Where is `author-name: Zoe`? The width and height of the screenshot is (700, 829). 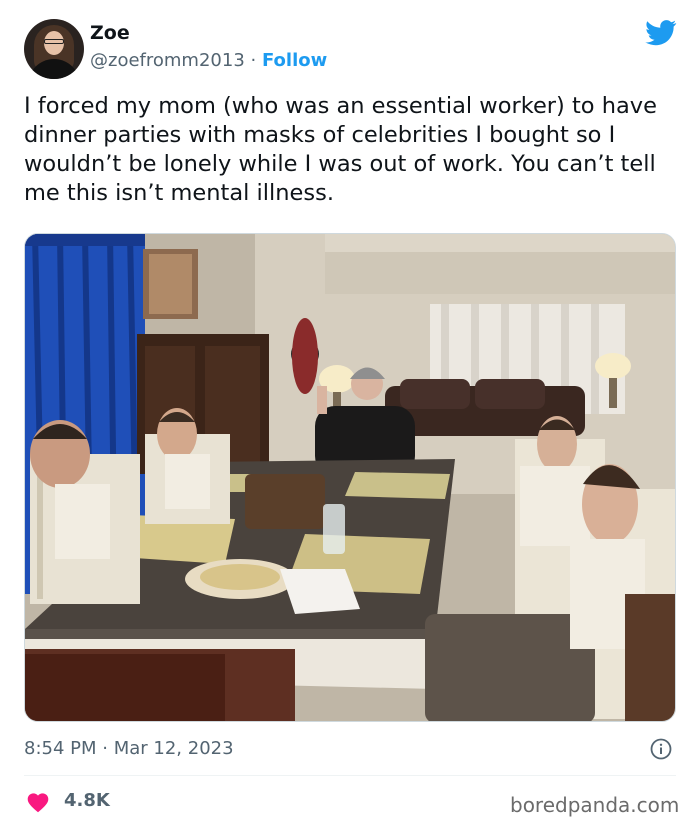
author-name: Zoe is located at coordinates (110, 33).